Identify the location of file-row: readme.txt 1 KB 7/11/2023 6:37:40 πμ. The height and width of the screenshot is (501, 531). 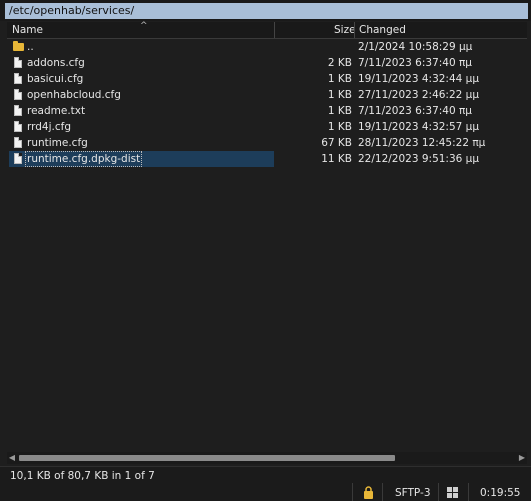
(267, 111).